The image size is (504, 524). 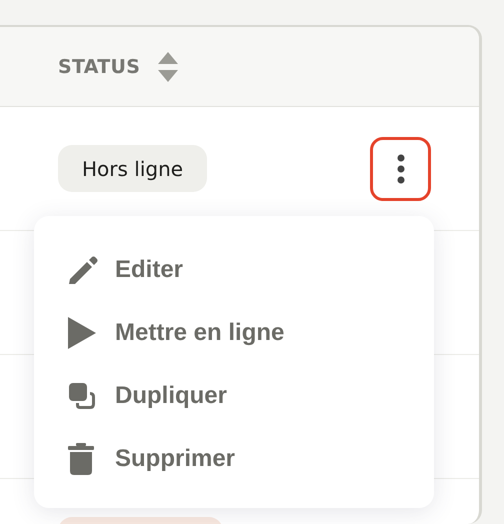 What do you see at coordinates (171, 396) in the screenshot?
I see `menu-item: Dupliquer` at bounding box center [171, 396].